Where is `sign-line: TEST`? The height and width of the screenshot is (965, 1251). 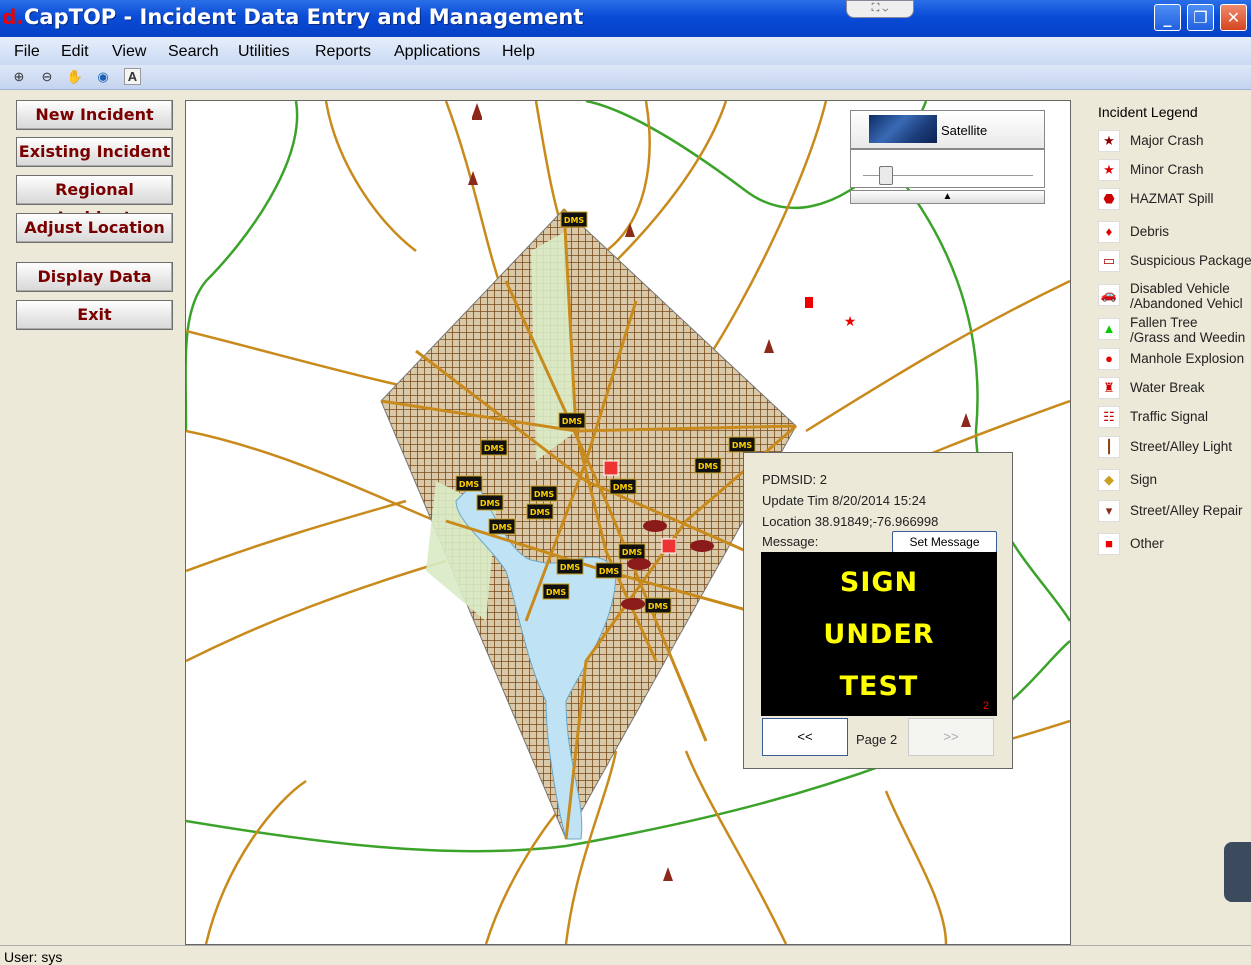 sign-line: TEST is located at coordinates (879, 686).